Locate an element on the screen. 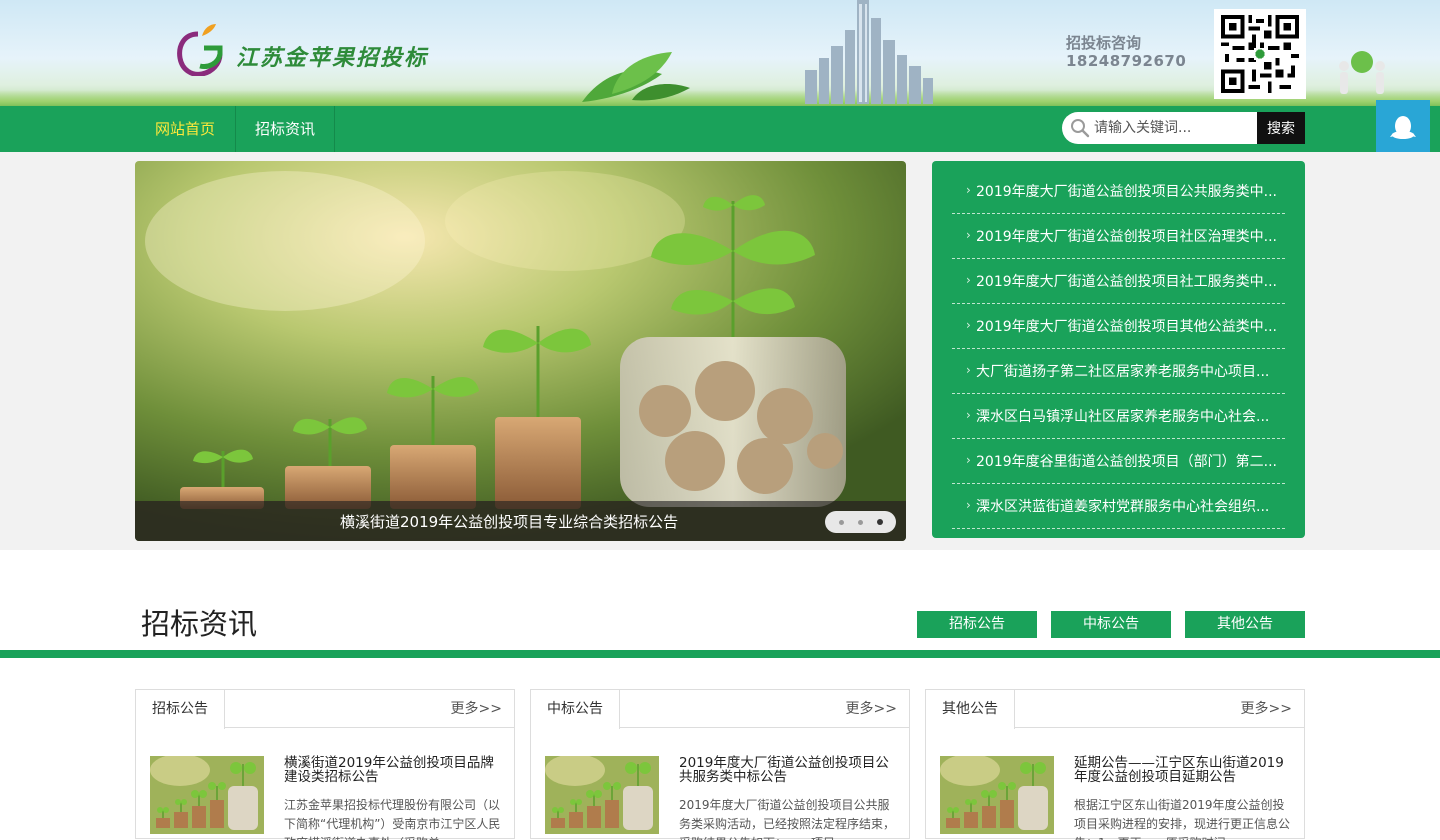  qr-code is located at coordinates (1260, 54).